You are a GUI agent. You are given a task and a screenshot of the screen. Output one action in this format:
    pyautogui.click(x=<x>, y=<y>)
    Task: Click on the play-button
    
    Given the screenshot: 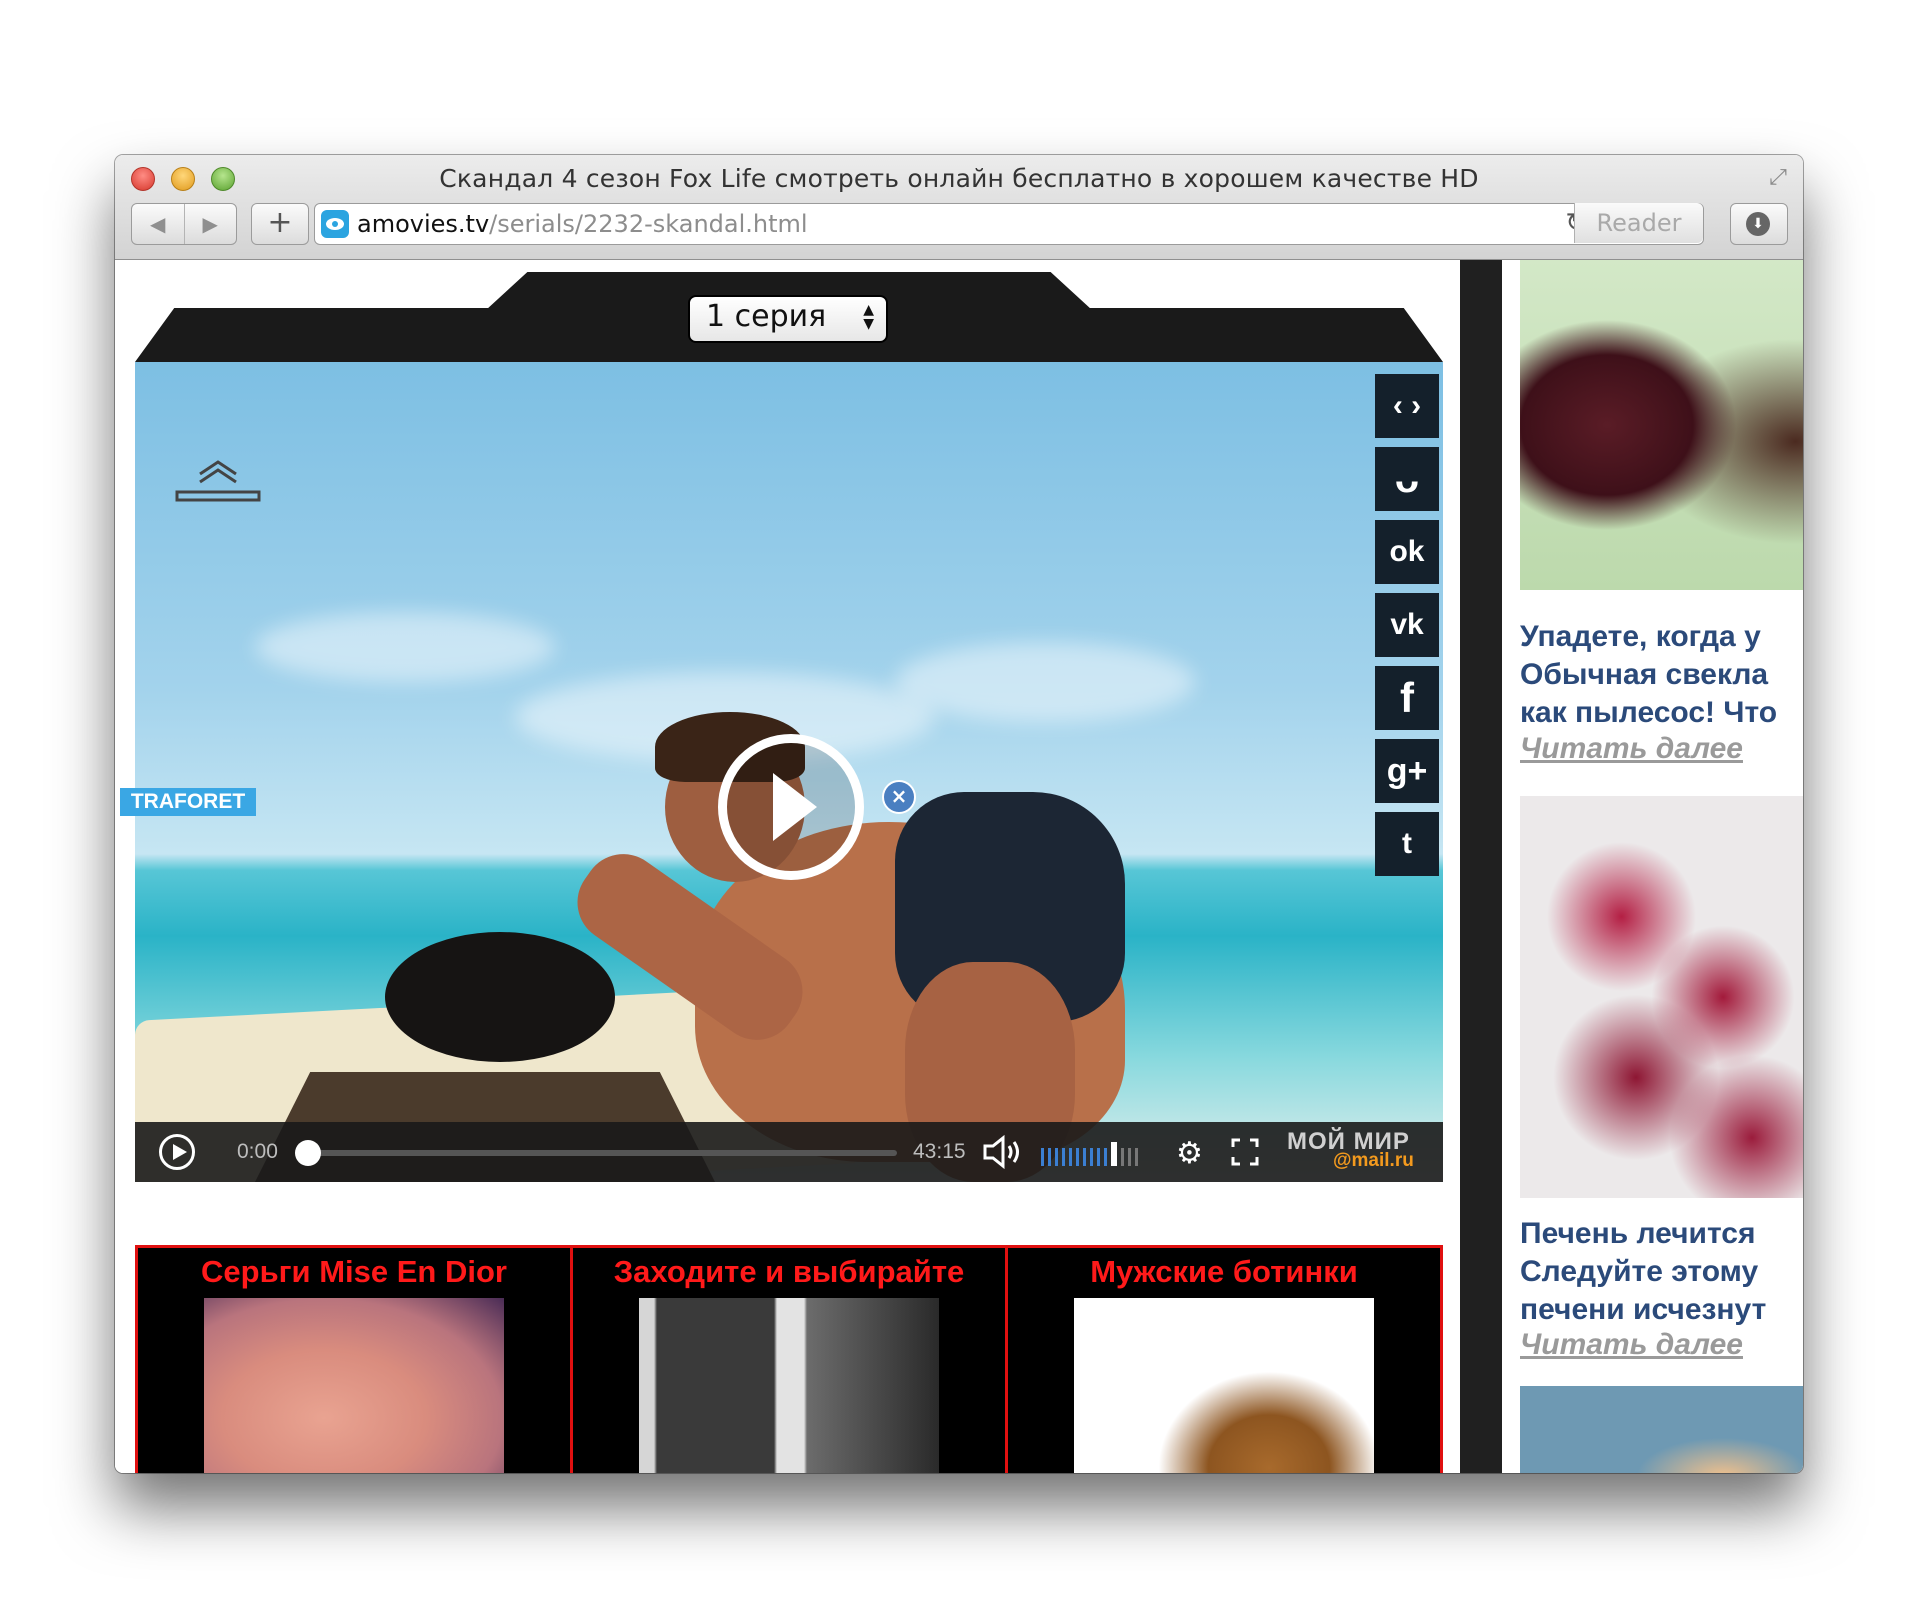 What is the action you would take?
    pyautogui.click(x=177, y=1152)
    